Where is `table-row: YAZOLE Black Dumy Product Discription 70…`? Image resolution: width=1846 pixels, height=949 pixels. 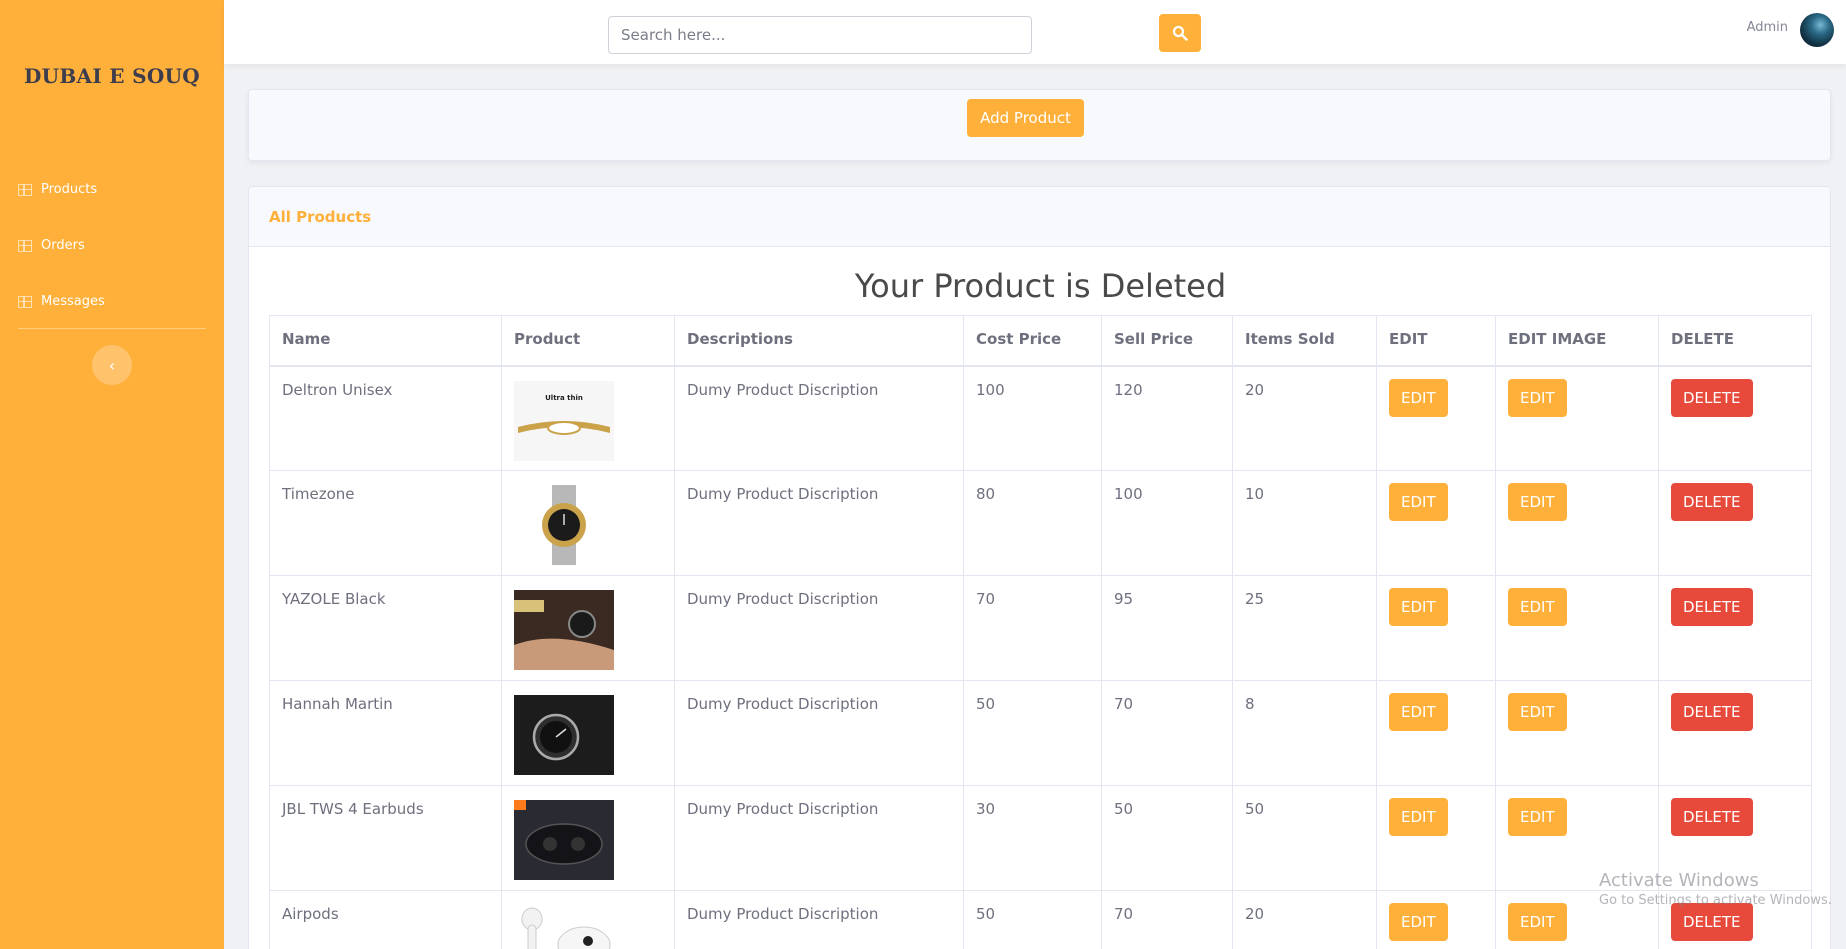 table-row: YAZOLE Black Dumy Product Discription 70… is located at coordinates (1040, 628).